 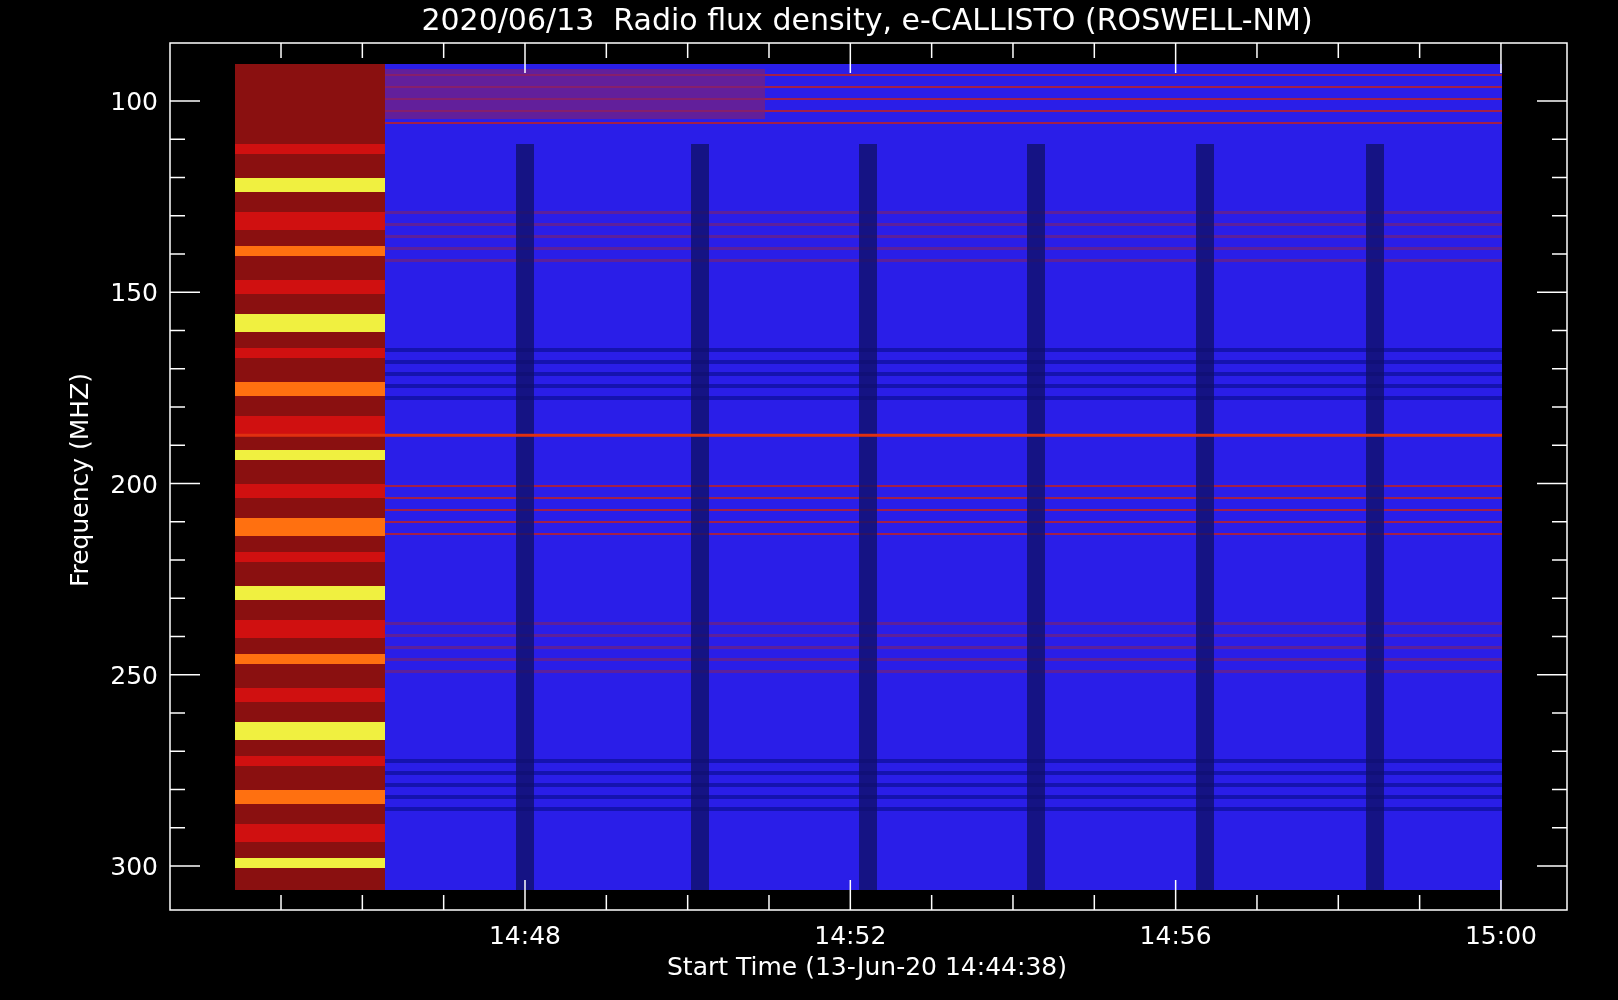 What do you see at coordinates (867, 966) in the screenshot?
I see `x-axis-label: Start Time (13-Jun-20 14:44:38)` at bounding box center [867, 966].